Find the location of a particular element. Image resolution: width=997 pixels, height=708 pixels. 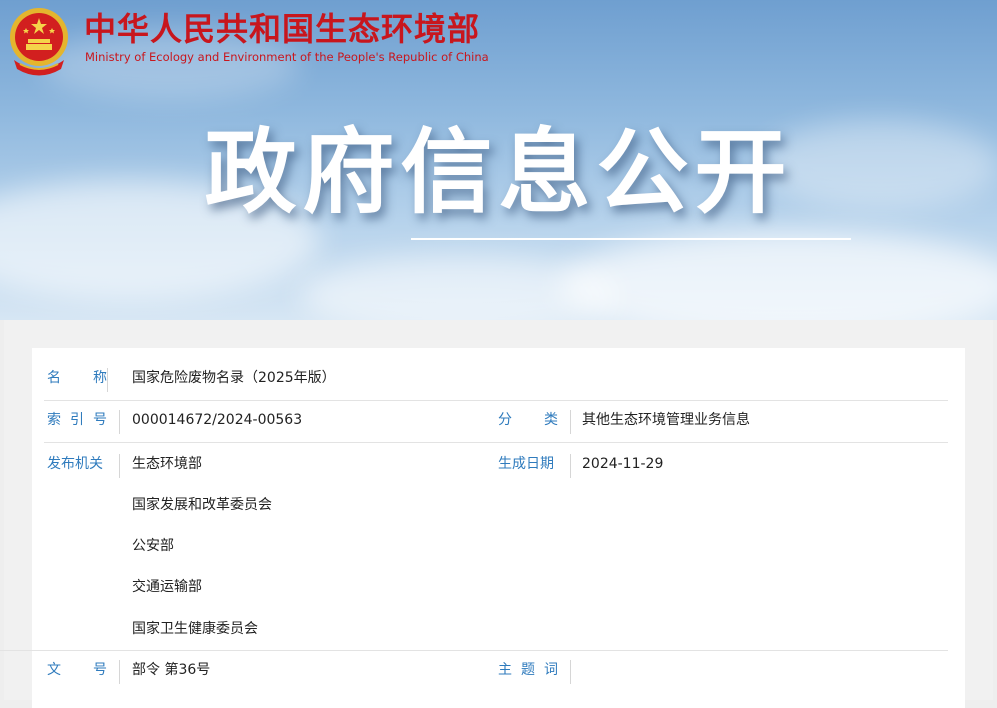

date-value: 2024-11-29 is located at coordinates (623, 464).